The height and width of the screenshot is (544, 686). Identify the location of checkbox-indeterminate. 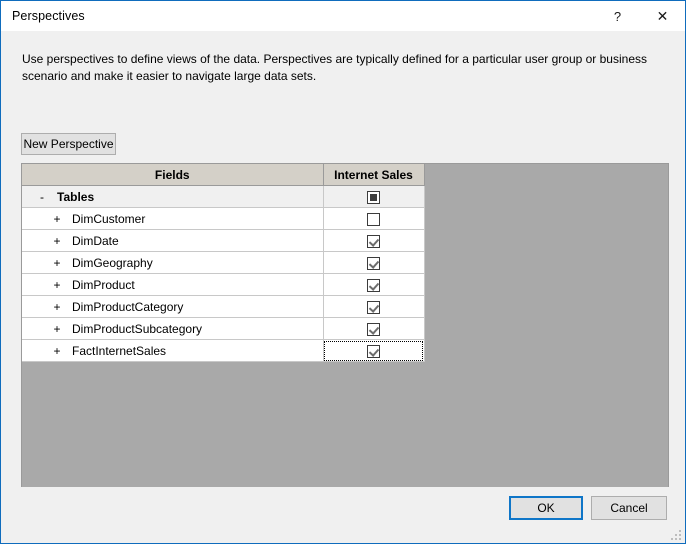
(373, 197).